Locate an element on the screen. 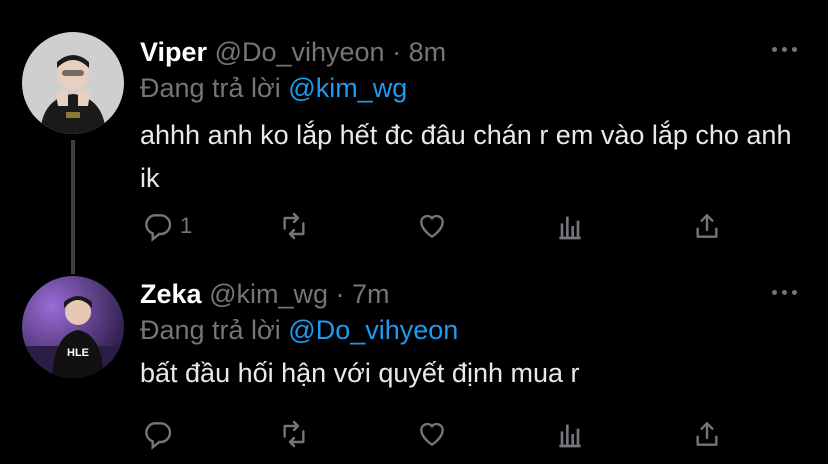 The image size is (828, 464). handle: @kim_wg is located at coordinates (268, 294).